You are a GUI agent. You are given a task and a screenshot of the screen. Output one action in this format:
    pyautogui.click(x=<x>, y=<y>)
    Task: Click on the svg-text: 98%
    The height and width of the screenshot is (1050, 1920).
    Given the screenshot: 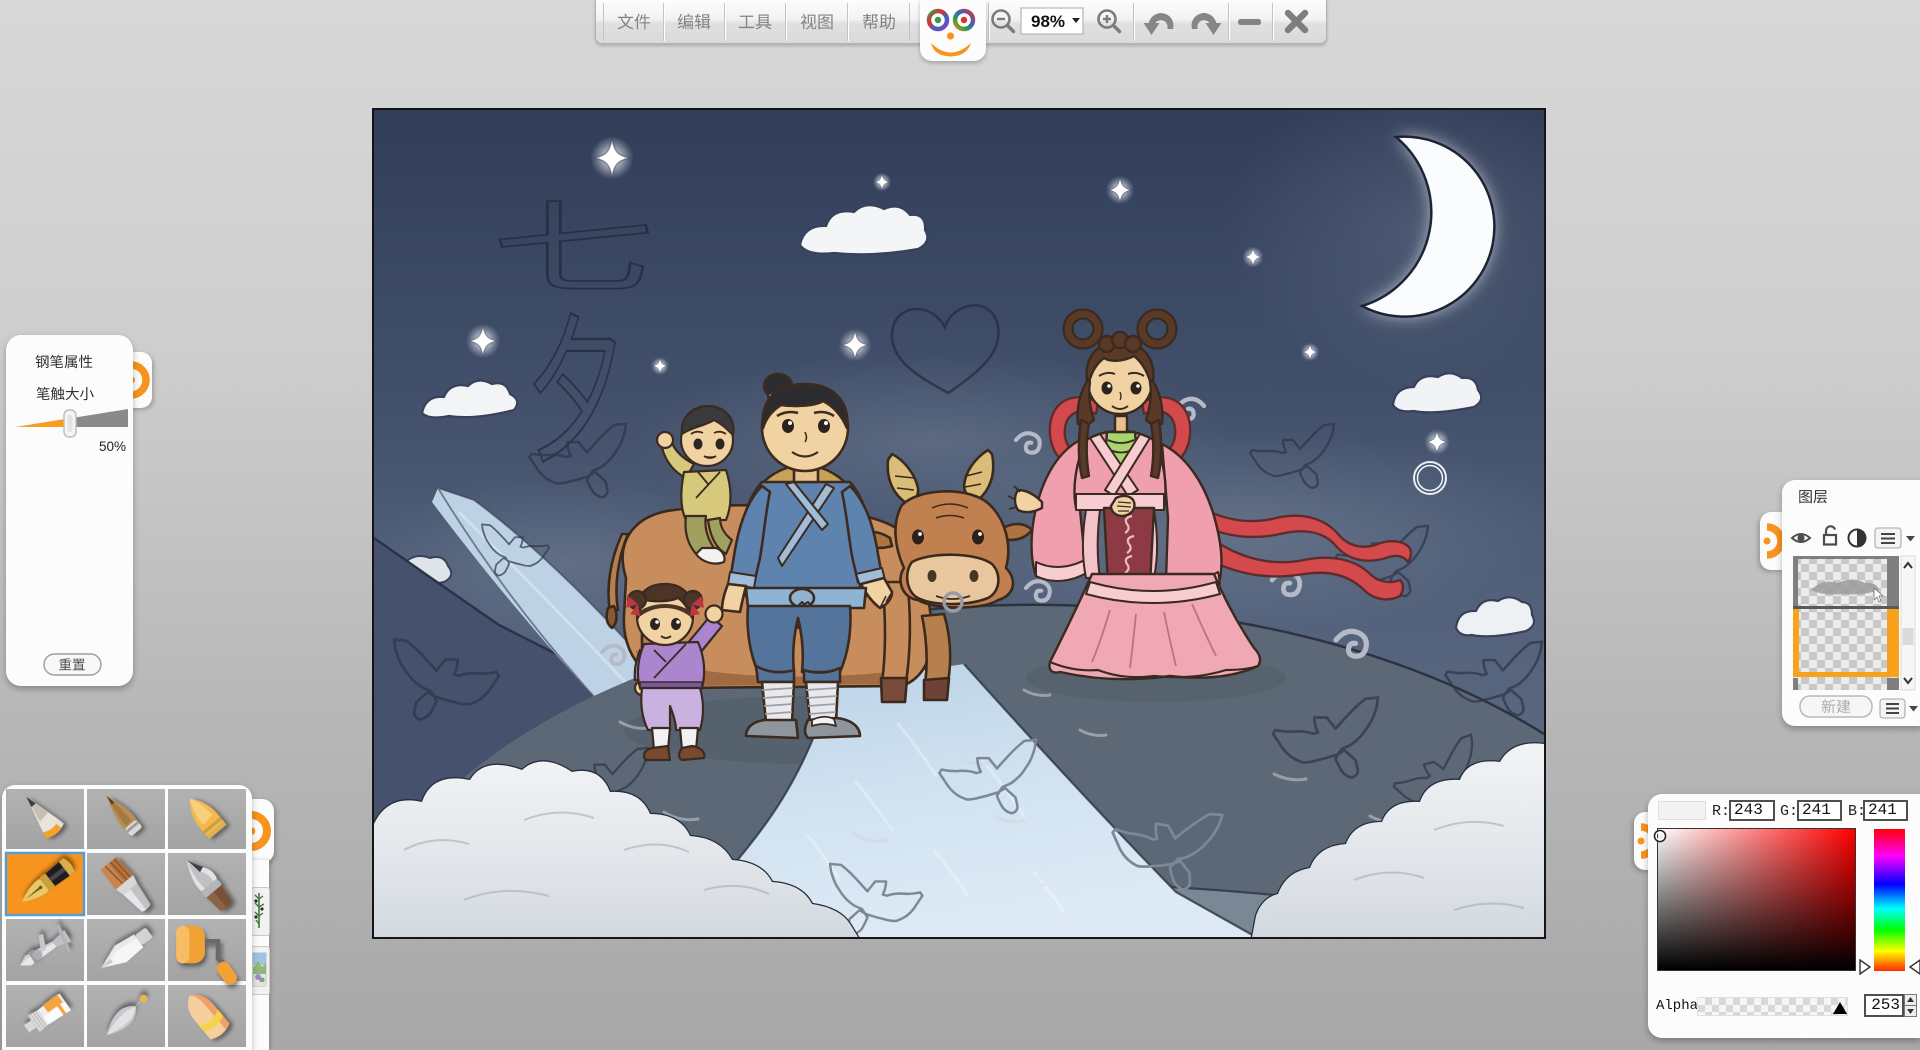 What is the action you would take?
    pyautogui.click(x=1048, y=21)
    